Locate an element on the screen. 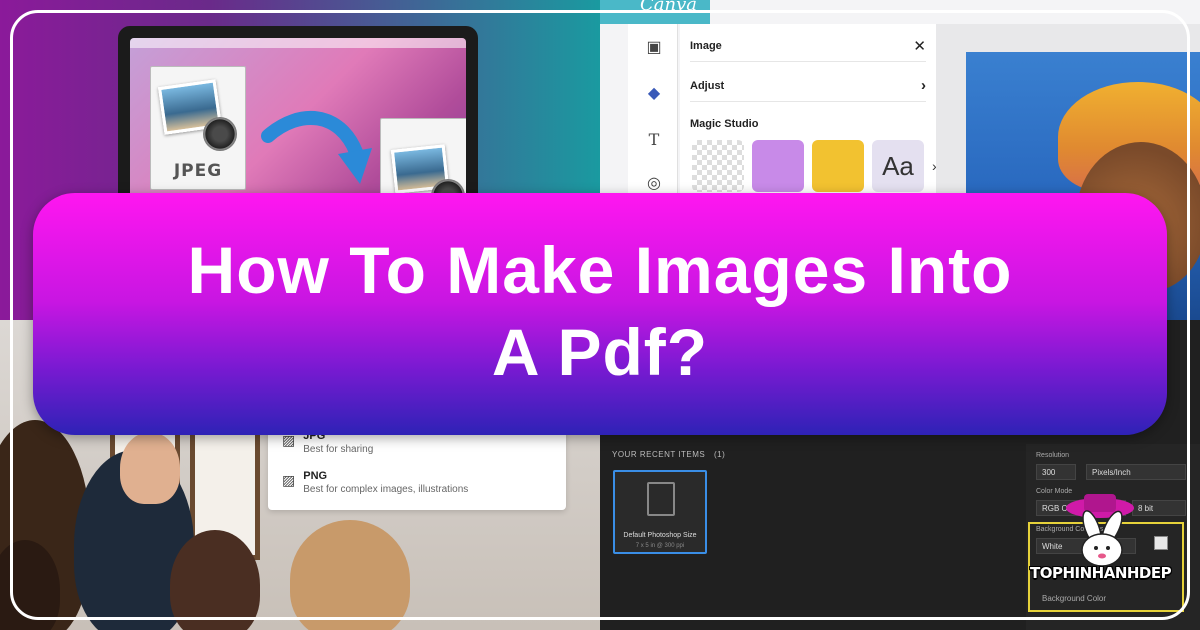  recent-items-heading: YOUR RECENT ITEMS (1) is located at coordinates (668, 454).